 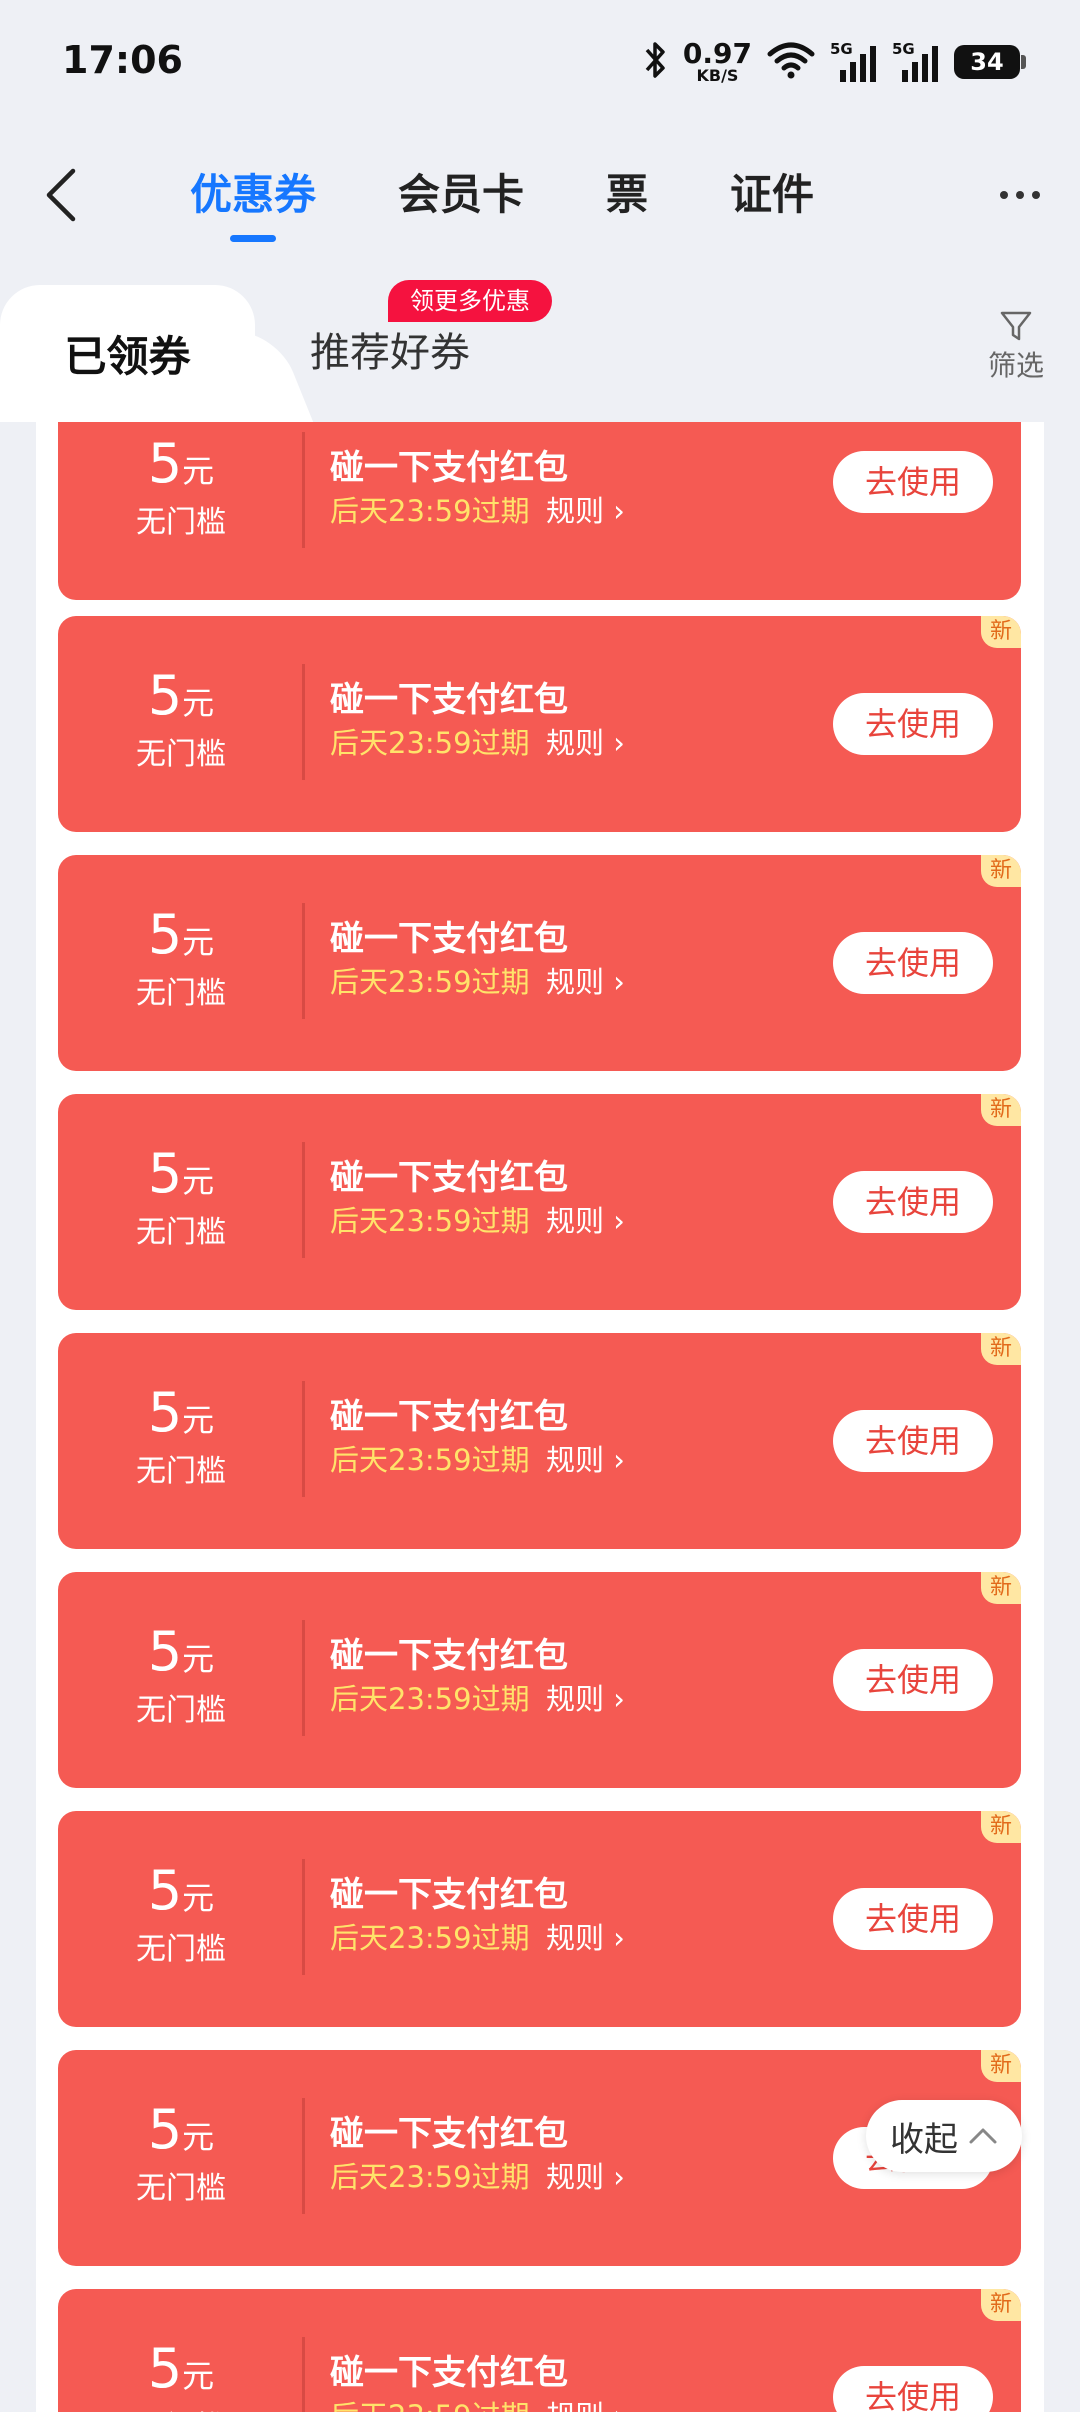 What do you see at coordinates (390, 349) in the screenshot?
I see `subtab-recommended: 推荐好券` at bounding box center [390, 349].